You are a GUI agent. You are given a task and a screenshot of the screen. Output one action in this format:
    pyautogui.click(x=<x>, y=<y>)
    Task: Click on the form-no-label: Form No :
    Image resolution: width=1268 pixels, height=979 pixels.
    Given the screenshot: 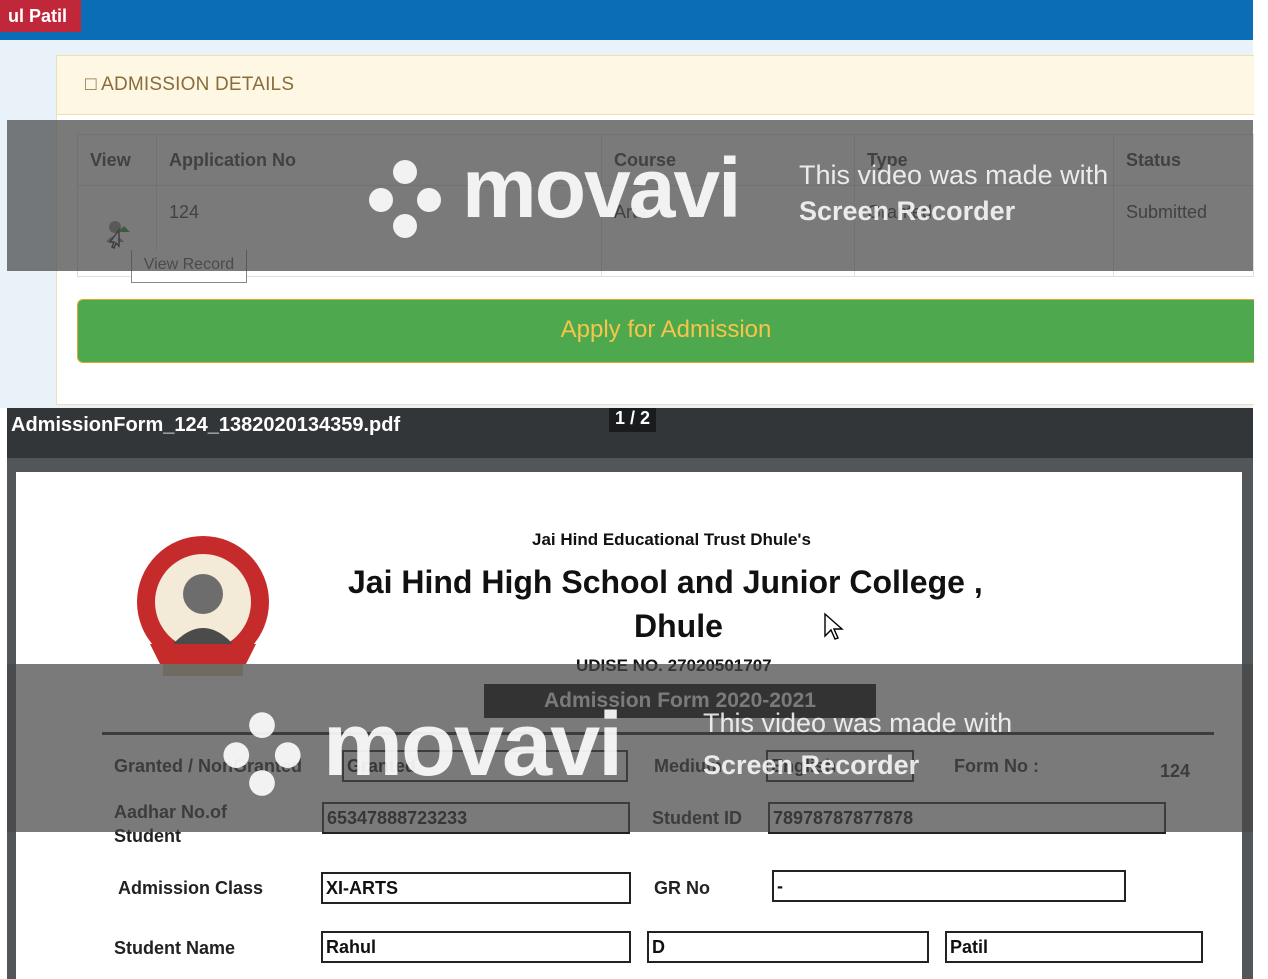 What is the action you would take?
    pyautogui.click(x=996, y=766)
    